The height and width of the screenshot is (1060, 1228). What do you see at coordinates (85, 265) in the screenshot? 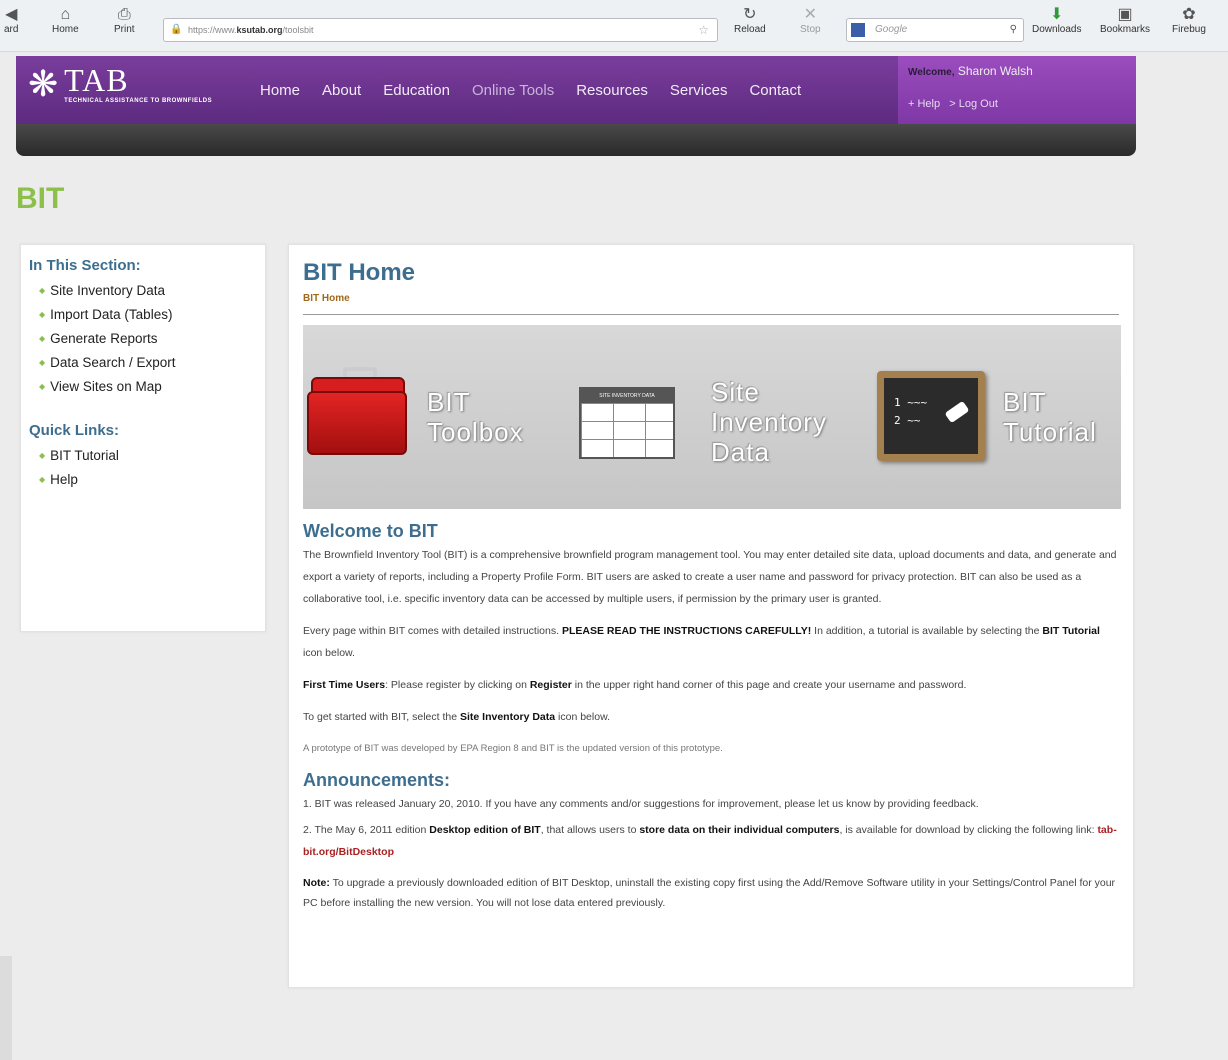
I see `section-heading: In This Section:` at bounding box center [85, 265].